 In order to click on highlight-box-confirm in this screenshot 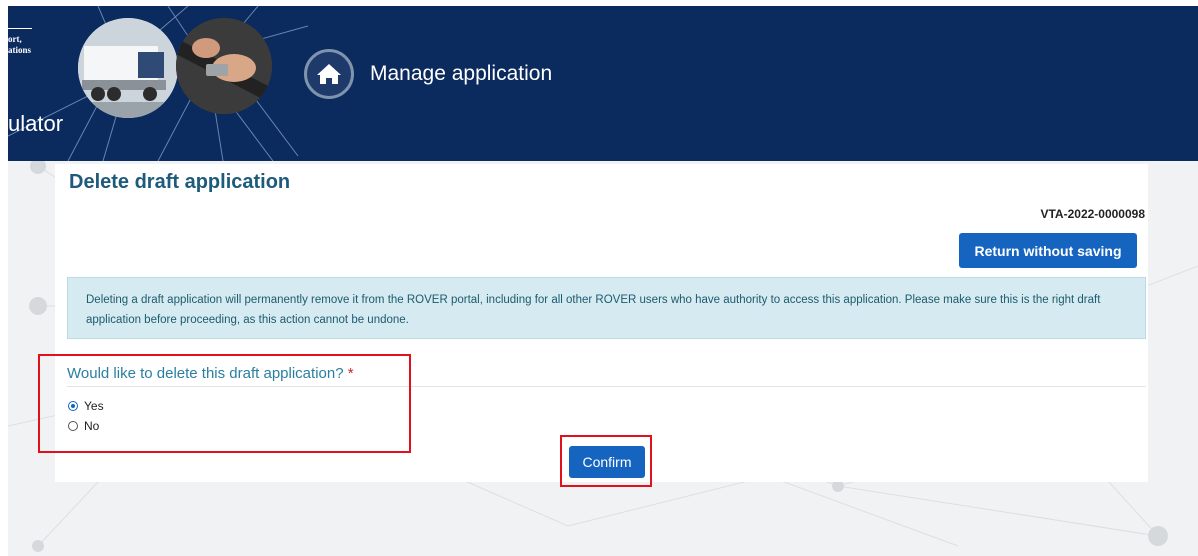, I will do `click(606, 461)`.